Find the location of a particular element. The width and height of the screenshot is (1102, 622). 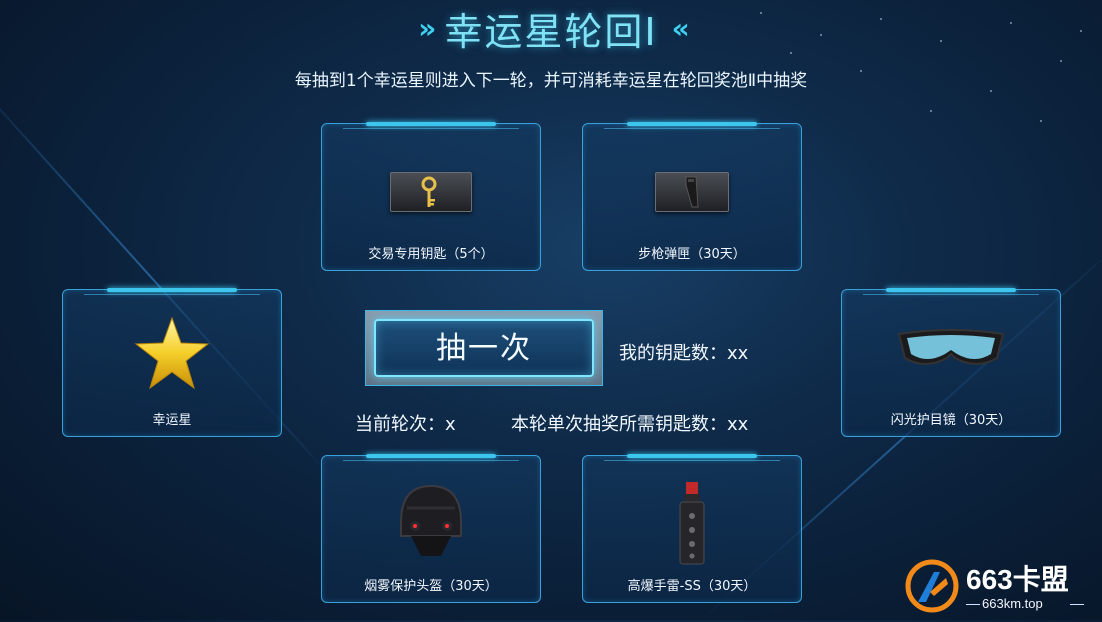

prize-label: 高爆手雷-SS（30天） is located at coordinates (692, 586).